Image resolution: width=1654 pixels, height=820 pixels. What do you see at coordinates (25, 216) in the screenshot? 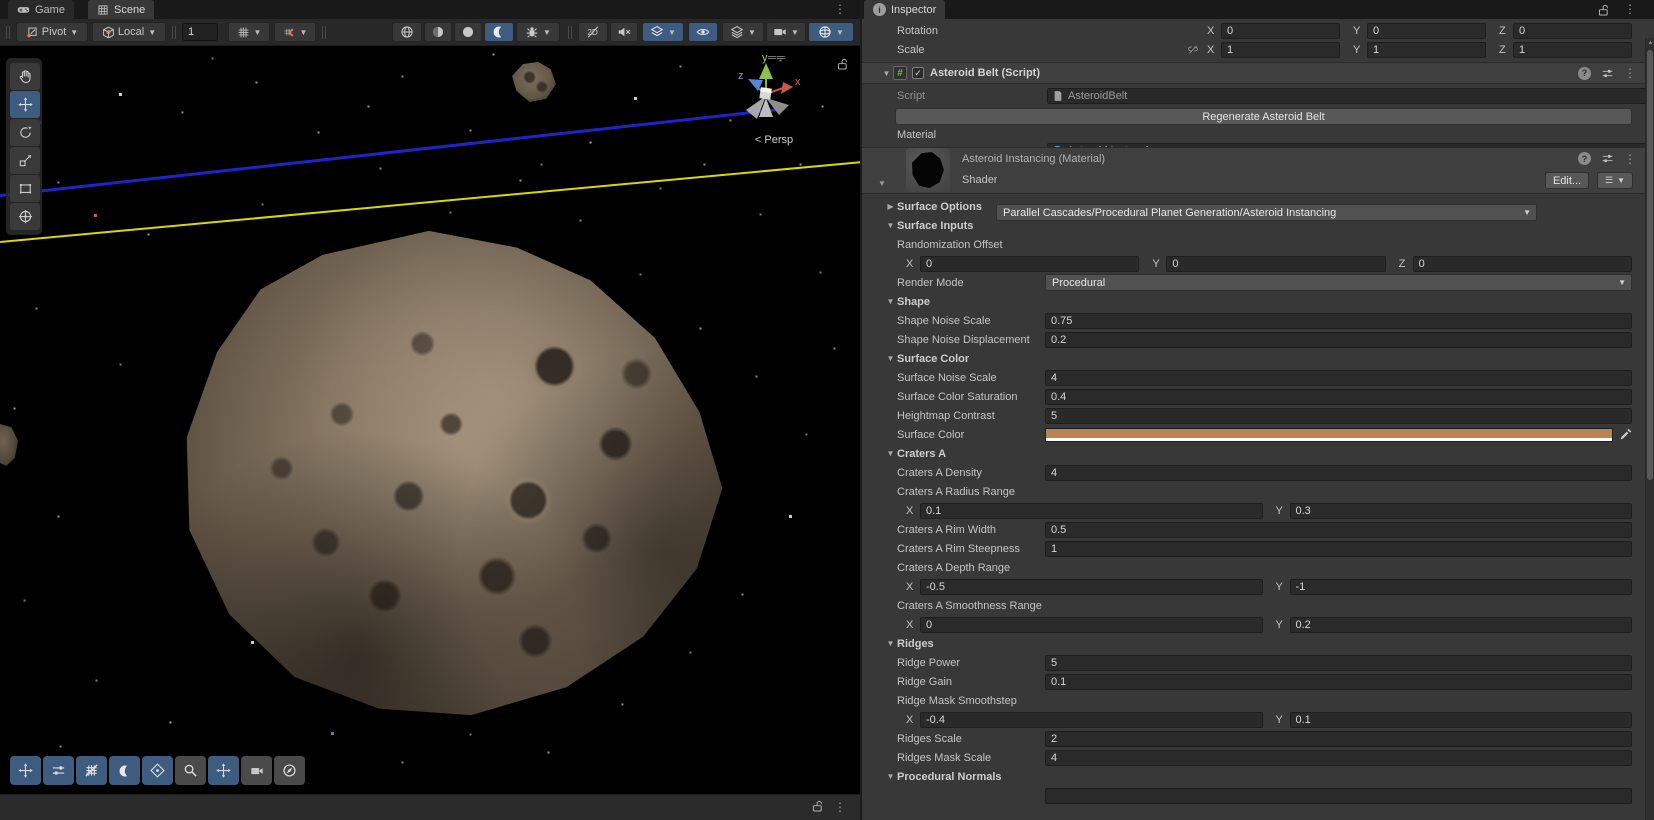
I see `transform-tool-button` at bounding box center [25, 216].